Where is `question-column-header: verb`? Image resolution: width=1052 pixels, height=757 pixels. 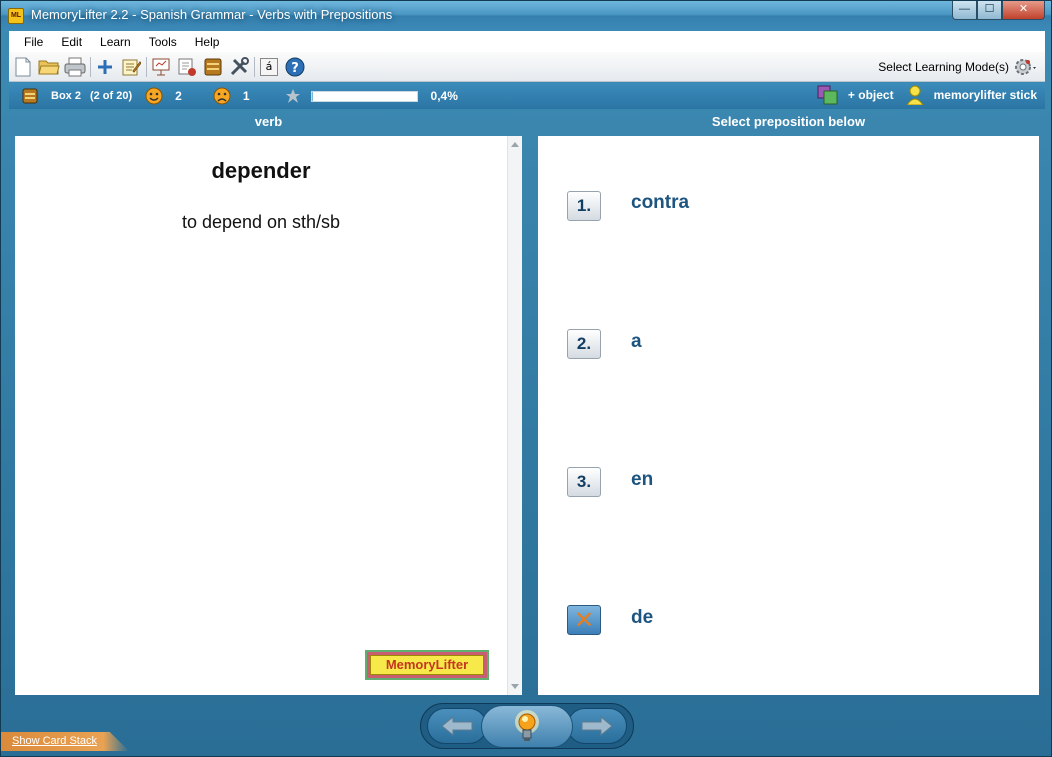 question-column-header: verb is located at coordinates (268, 121).